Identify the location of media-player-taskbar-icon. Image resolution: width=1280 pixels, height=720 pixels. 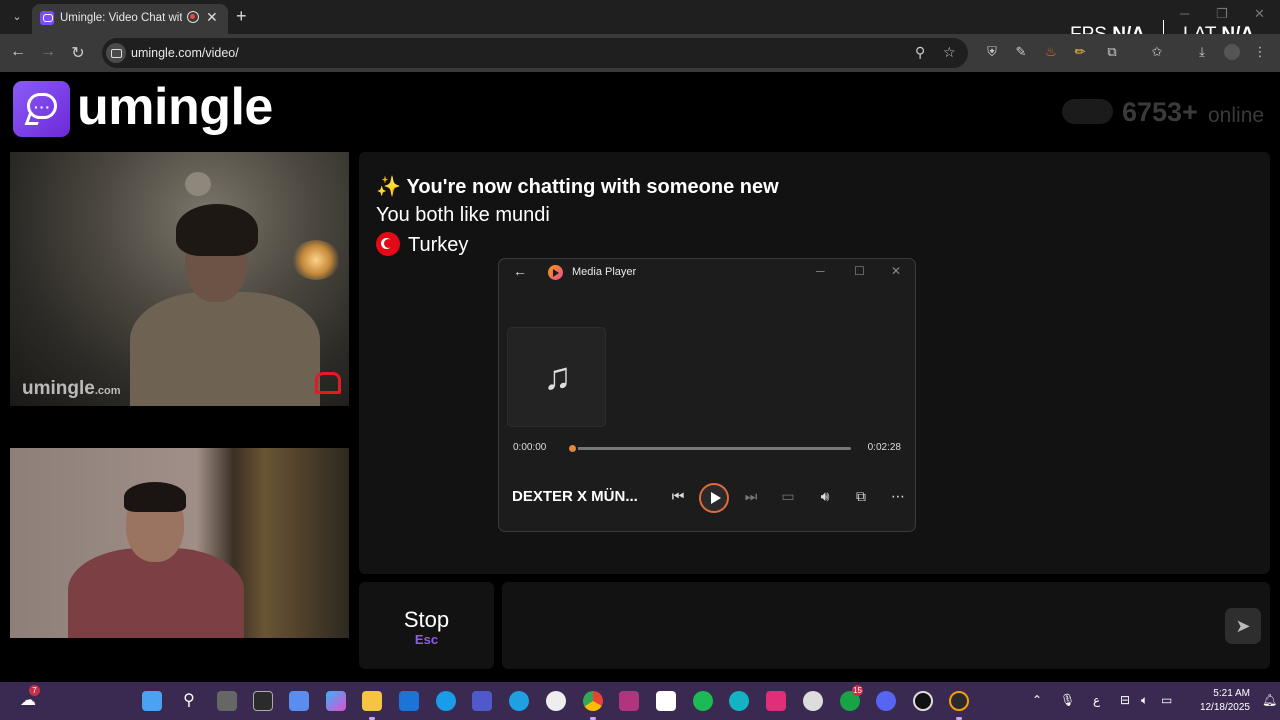
(959, 701).